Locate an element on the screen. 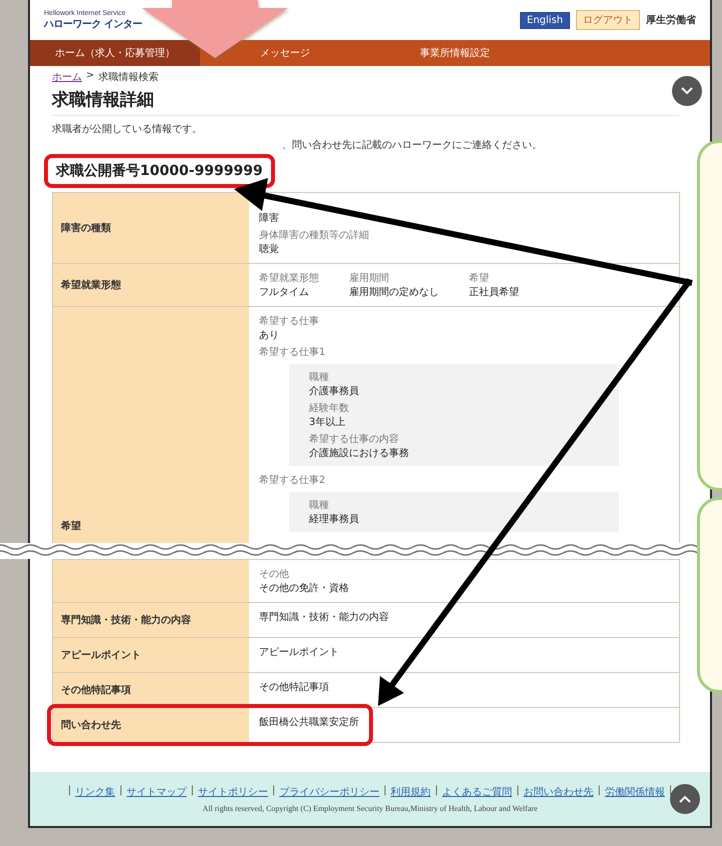 The height and width of the screenshot is (846, 722). field-caption: 雇用期間 is located at coordinates (369, 278).